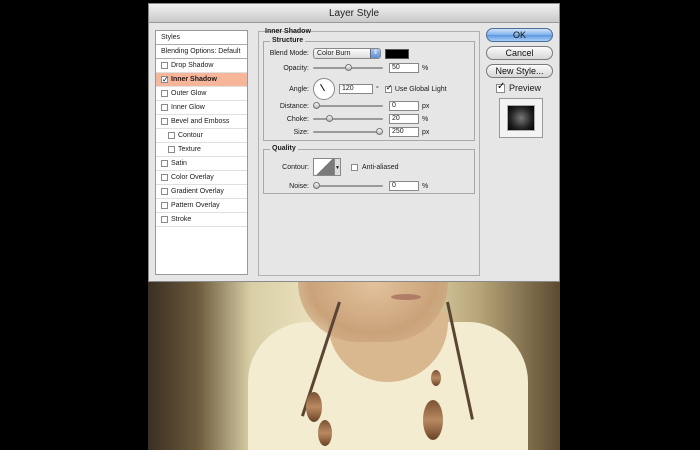 The height and width of the screenshot is (450, 700). I want to click on anti-aliased-checkbox, so click(354, 167).